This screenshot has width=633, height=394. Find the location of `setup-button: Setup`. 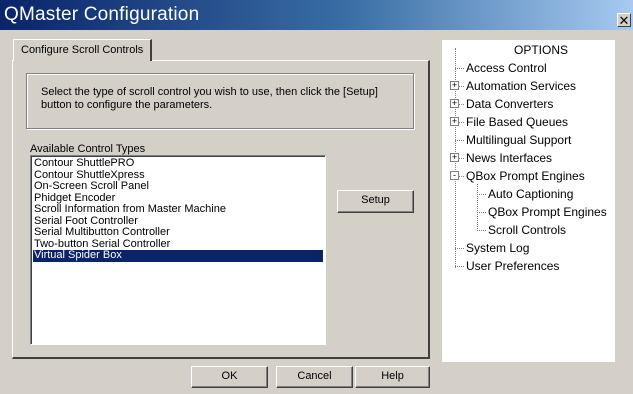

setup-button: Setup is located at coordinates (375, 201).